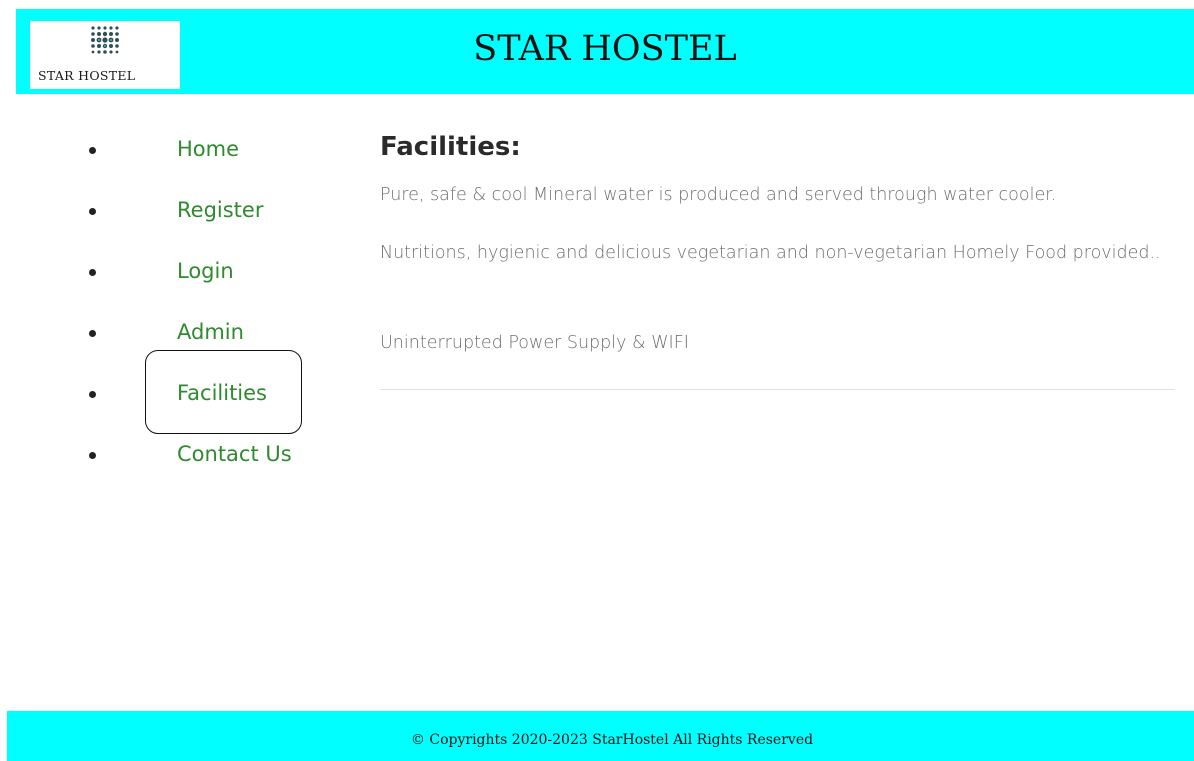 The height and width of the screenshot is (761, 1194). What do you see at coordinates (450, 147) in the screenshot?
I see `page-heading: Facilities:` at bounding box center [450, 147].